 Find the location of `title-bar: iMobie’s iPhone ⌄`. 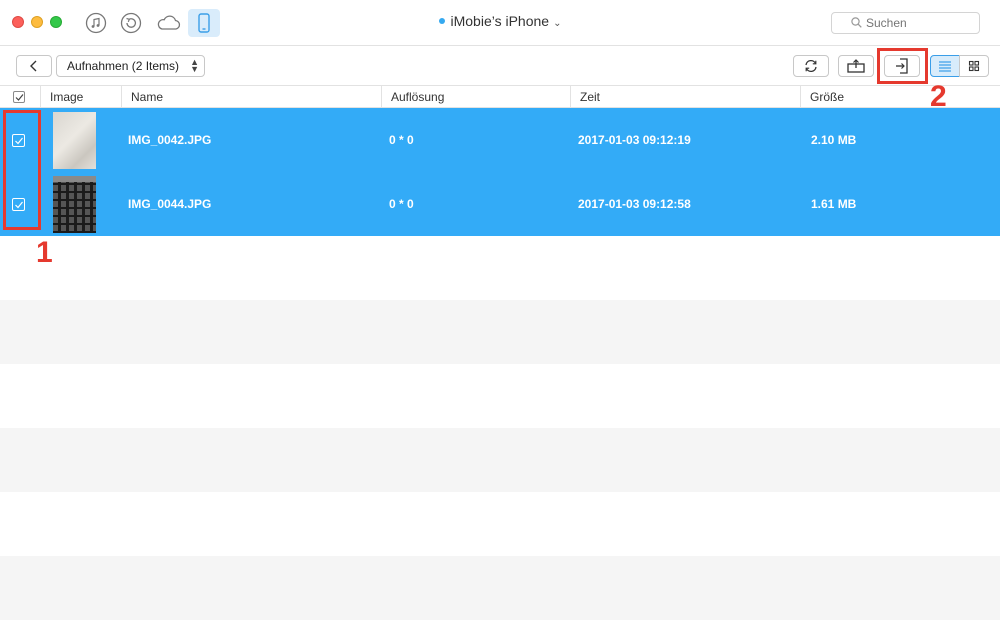

title-bar: iMobie’s iPhone ⌄ is located at coordinates (500, 23).